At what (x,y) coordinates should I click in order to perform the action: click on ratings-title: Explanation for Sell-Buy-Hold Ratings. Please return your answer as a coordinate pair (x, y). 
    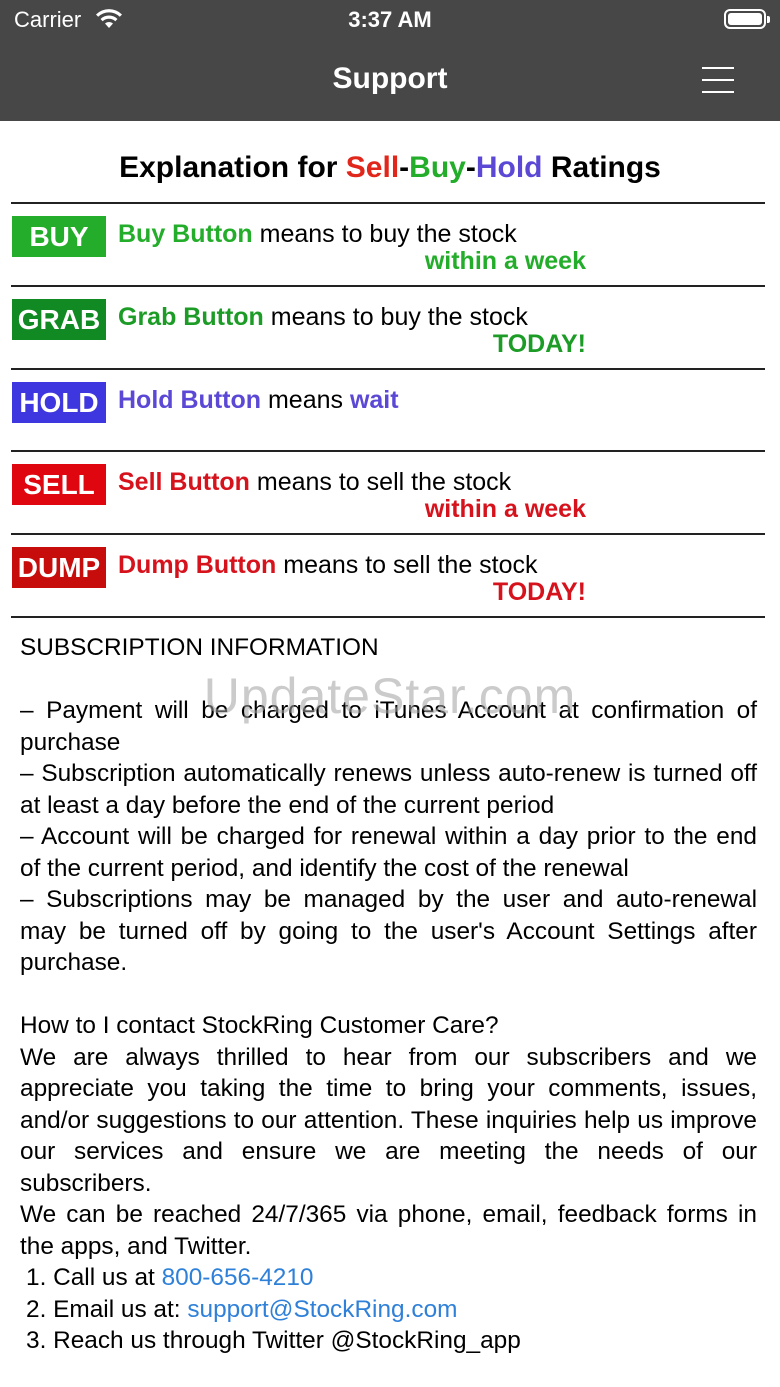
    Looking at the image, I should click on (390, 167).